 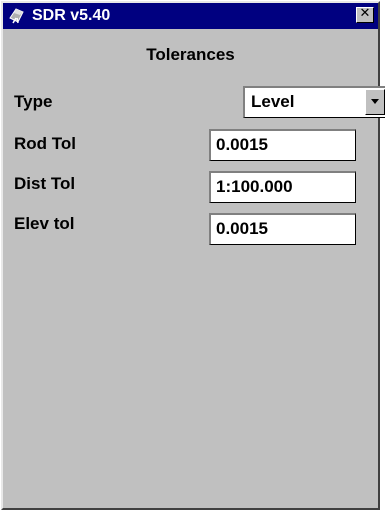 I want to click on type-dropdown-button, so click(x=375, y=102).